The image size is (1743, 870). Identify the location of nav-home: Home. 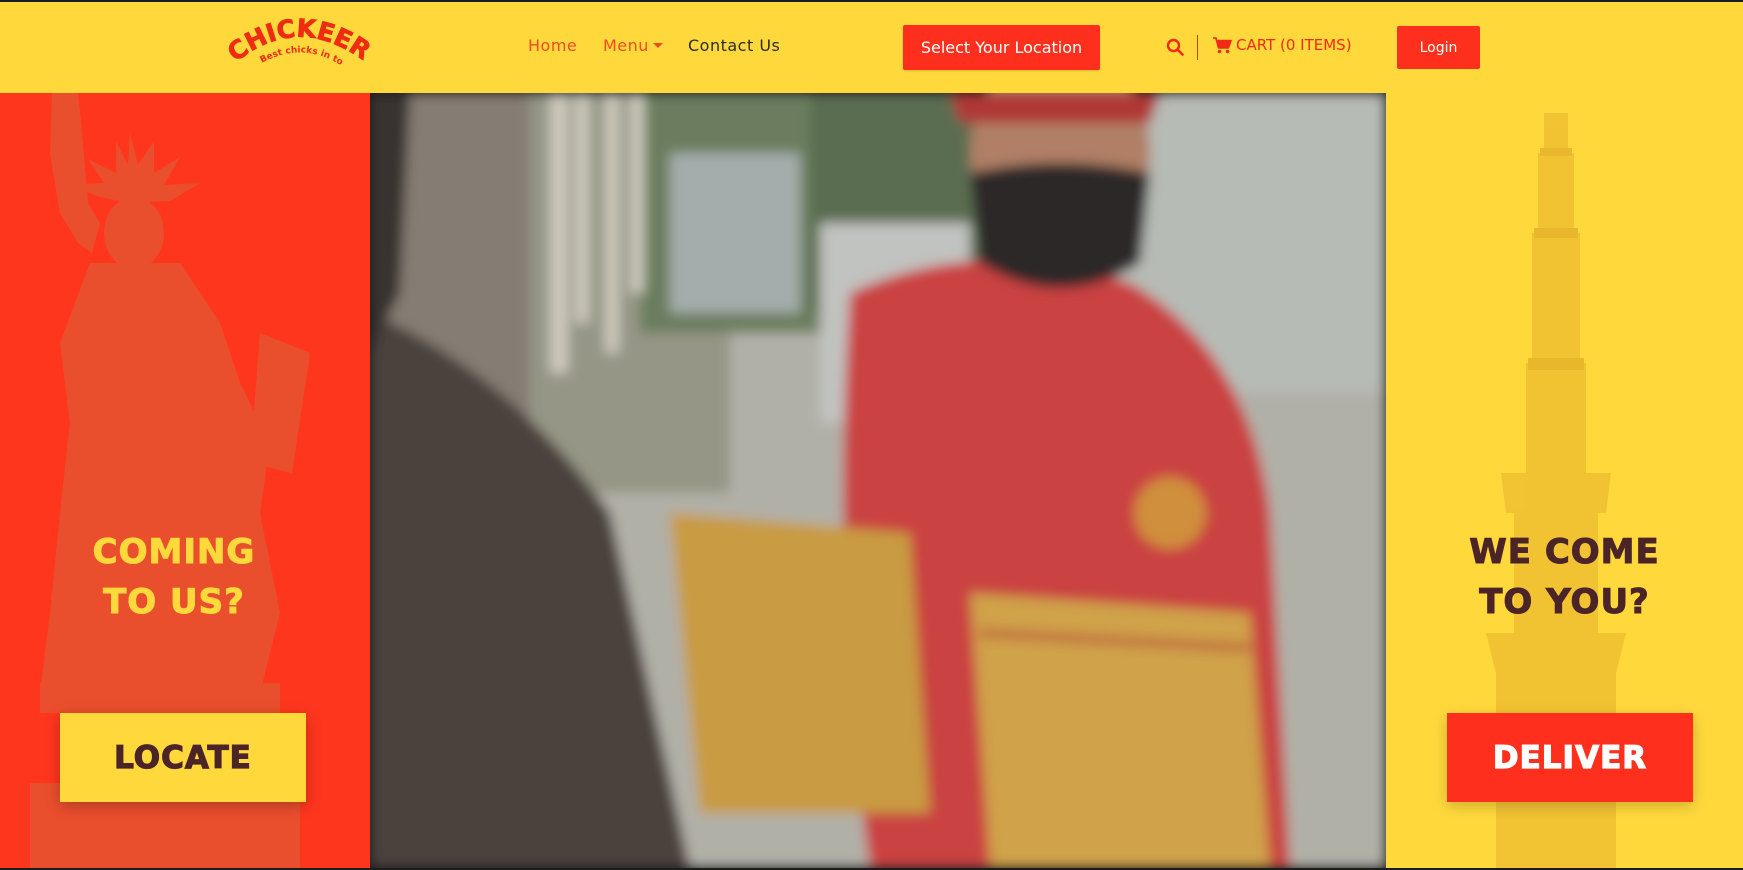
(552, 45).